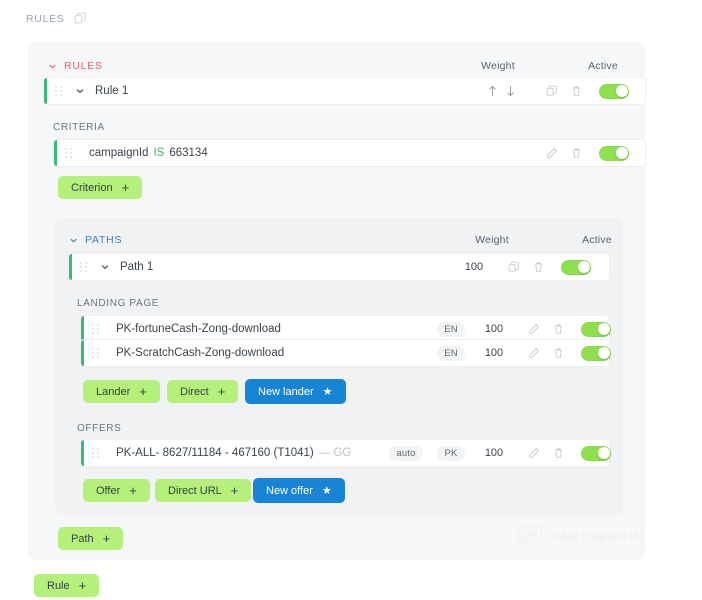  I want to click on add-criterion-button: Criterion +, so click(100, 187).